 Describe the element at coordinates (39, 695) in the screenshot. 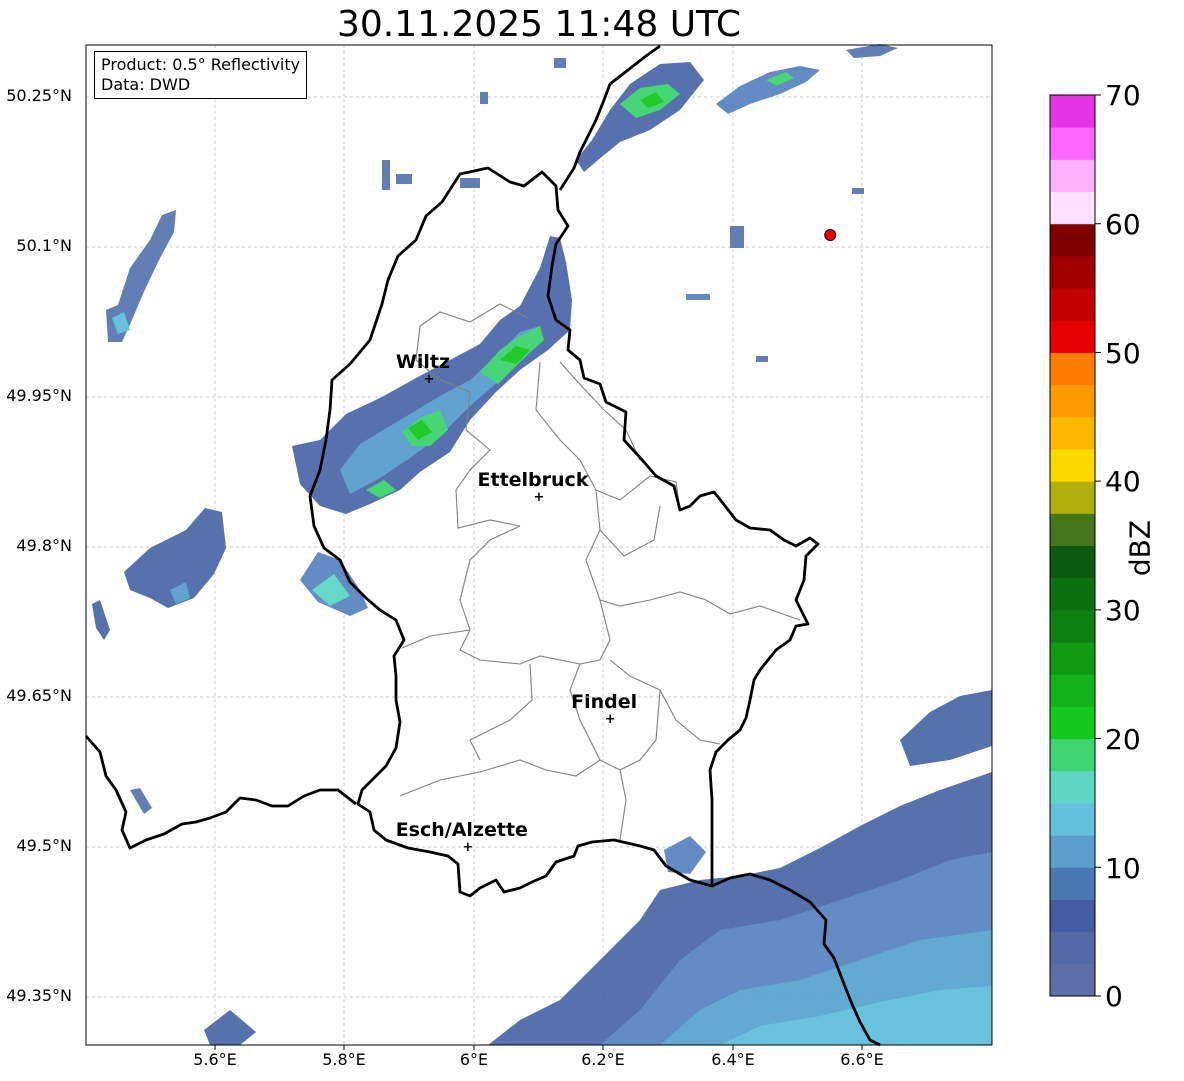

I see `lat-tick-label: 49.65°N` at that location.